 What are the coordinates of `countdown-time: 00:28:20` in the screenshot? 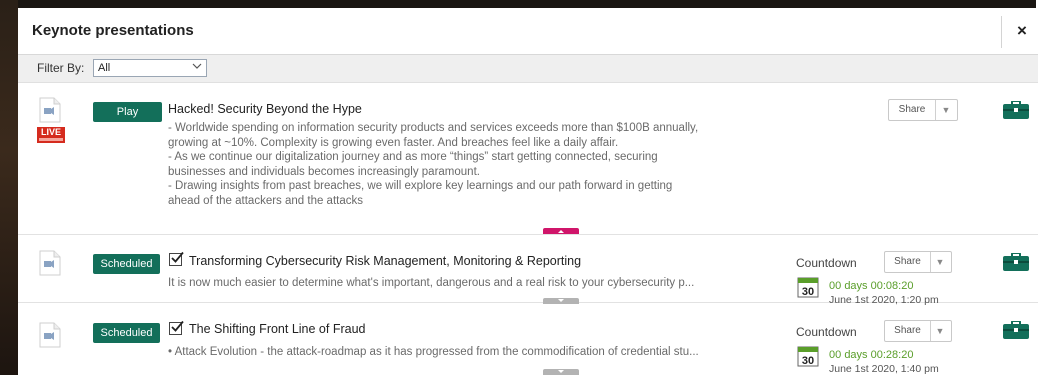 It's located at (892, 355).